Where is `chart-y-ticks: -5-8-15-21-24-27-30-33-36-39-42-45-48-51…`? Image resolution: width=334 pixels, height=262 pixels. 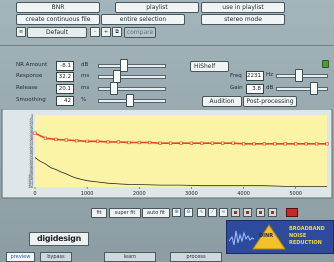
chart-y-ticks: -5-8-15-21-24-27-30-33-36-39-42-45-48-51… is located at coordinates (31, 151).